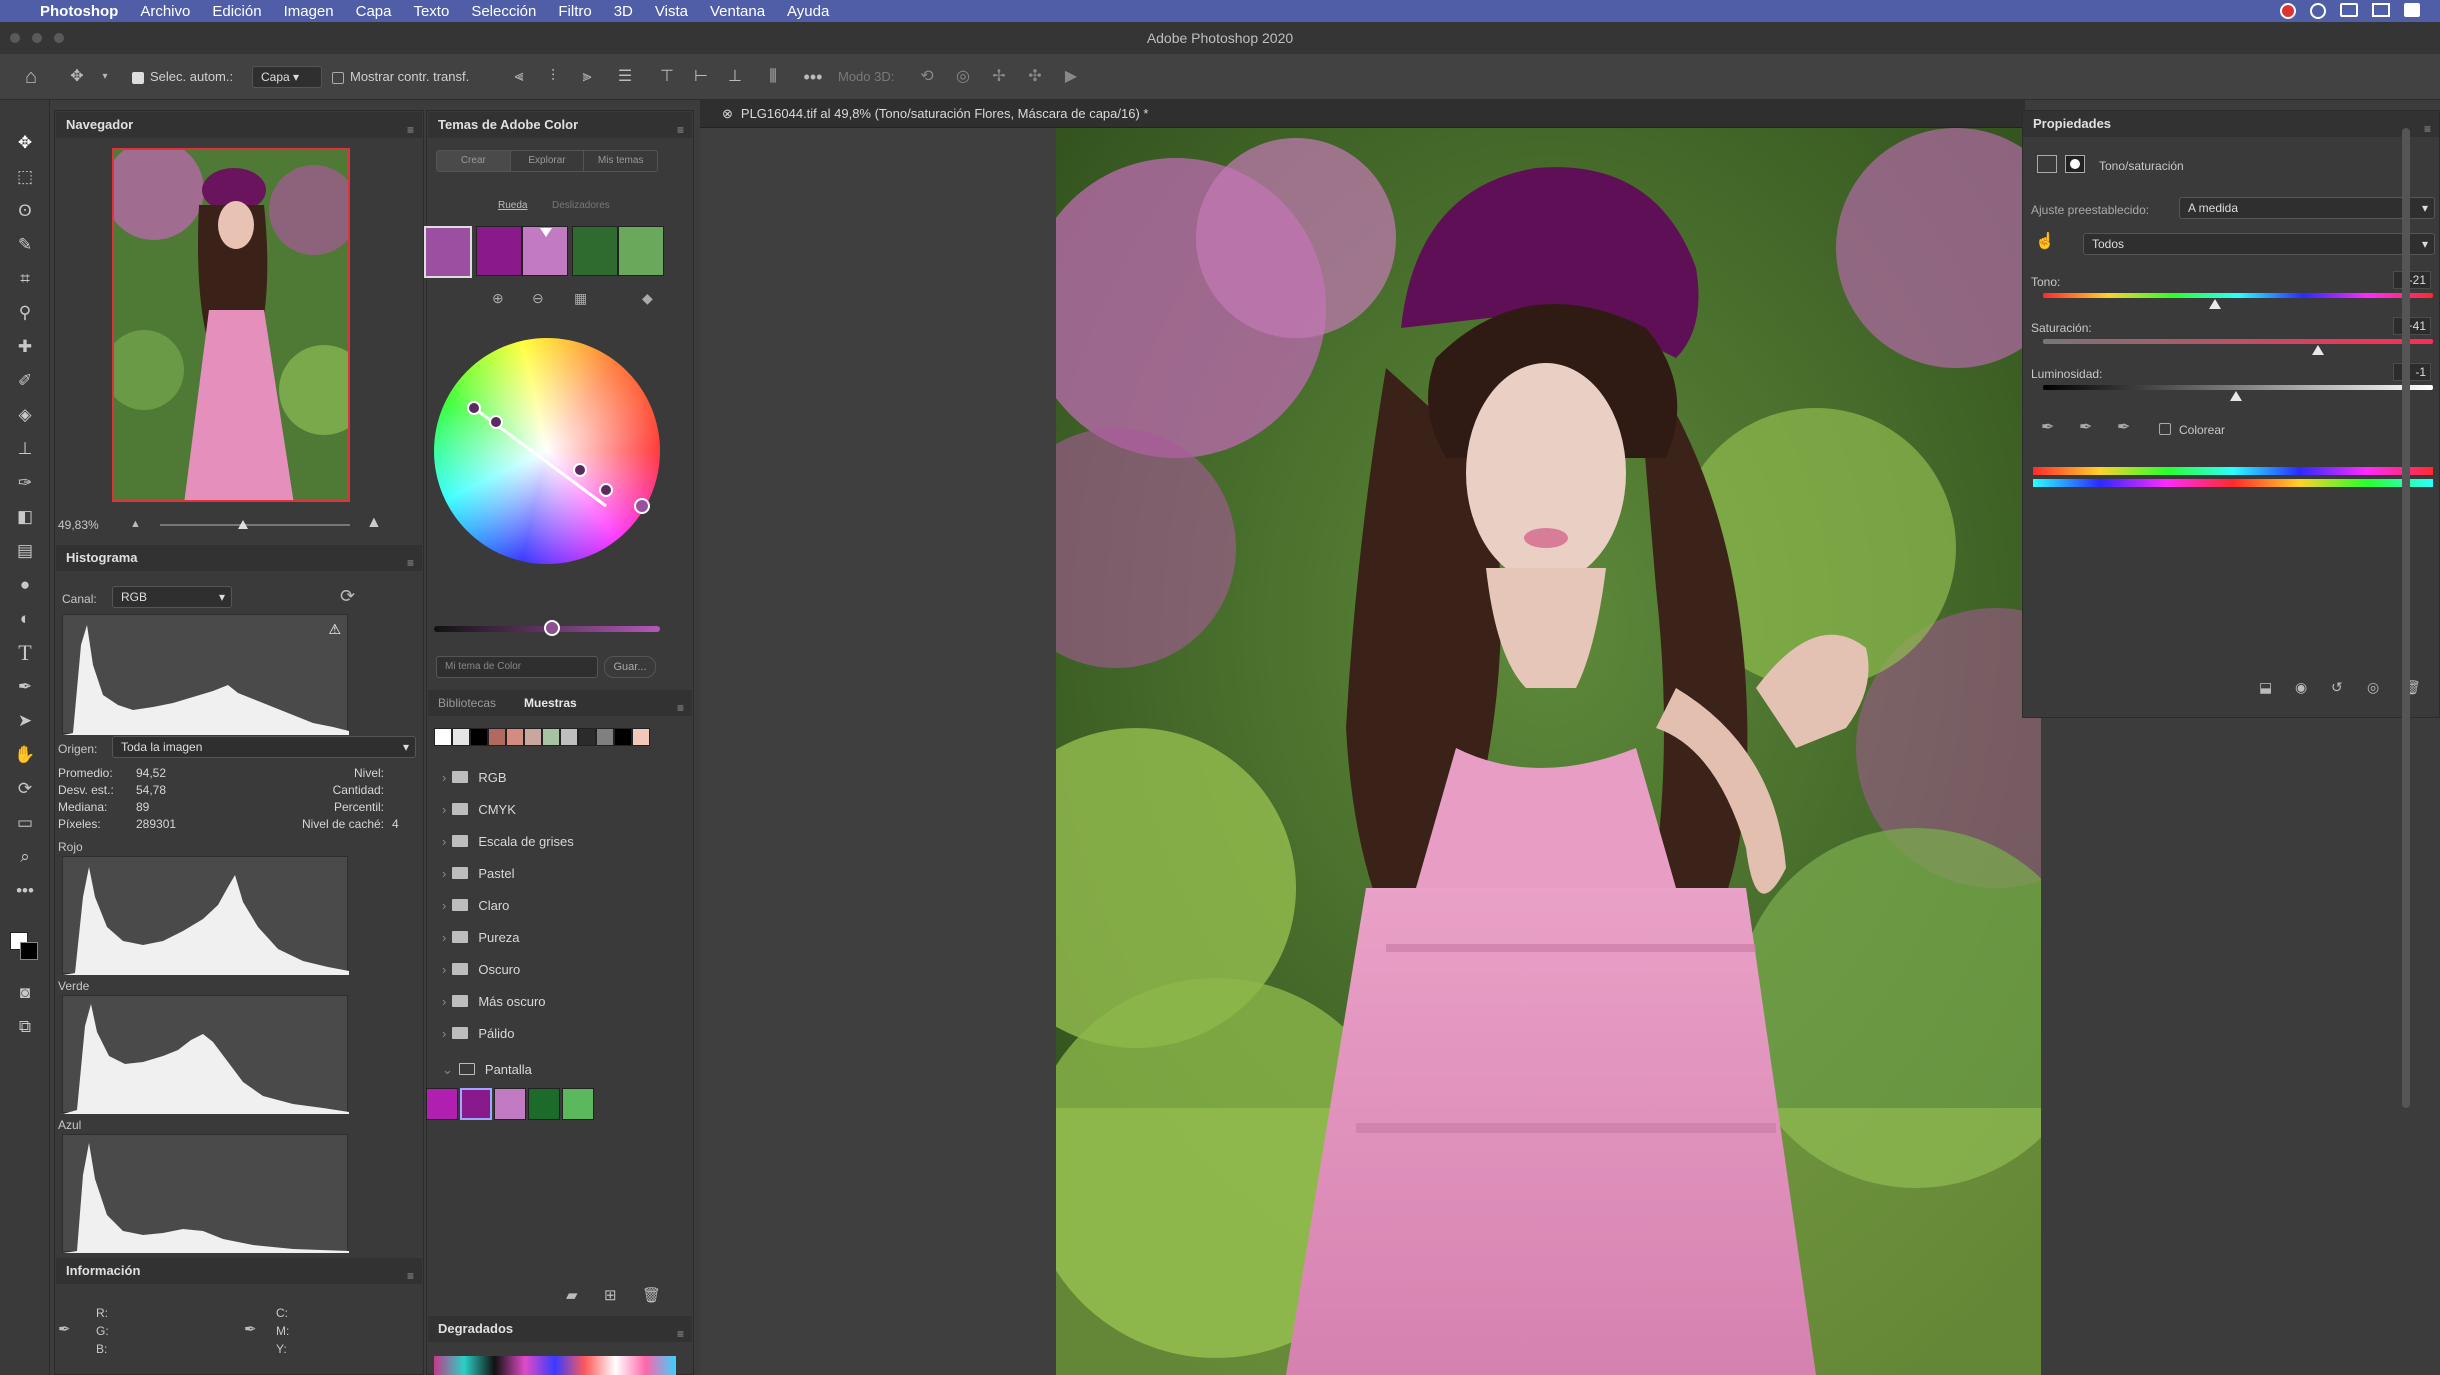  Describe the element at coordinates (580, 298) in the screenshot. I see `color-harmony-icon: ▦` at that location.